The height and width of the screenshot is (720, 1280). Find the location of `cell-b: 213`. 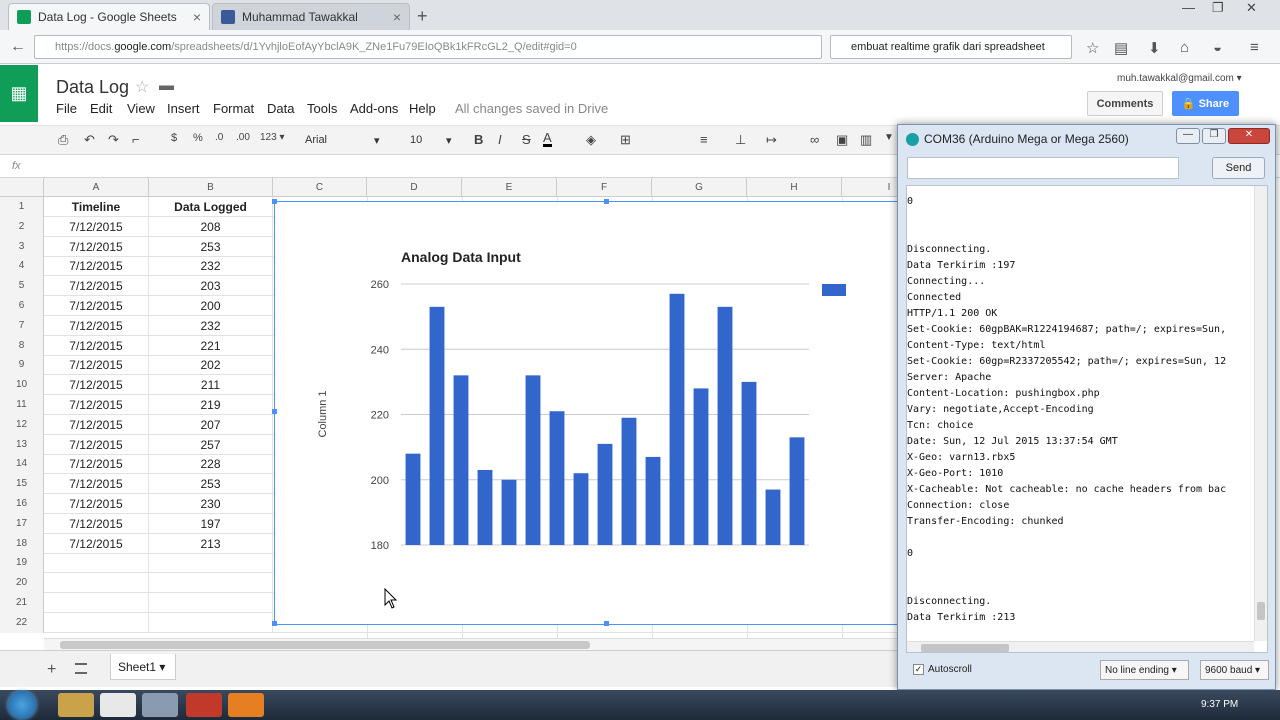

cell-b: 213 is located at coordinates (211, 543).